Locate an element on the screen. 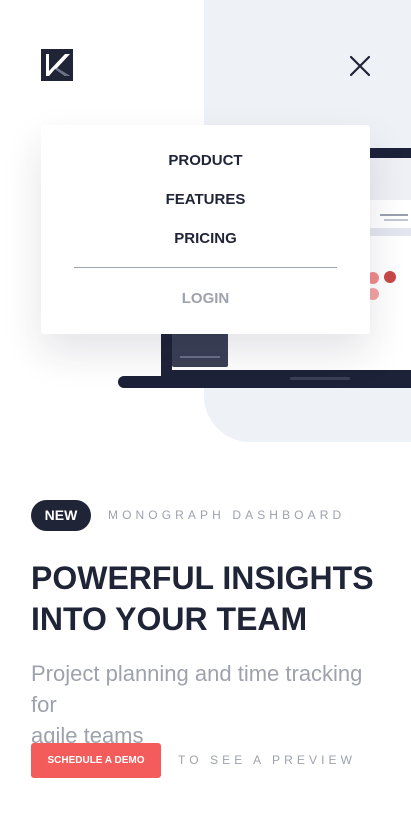 The width and height of the screenshot is (411, 823). laptop-dark-card is located at coordinates (200, 350).